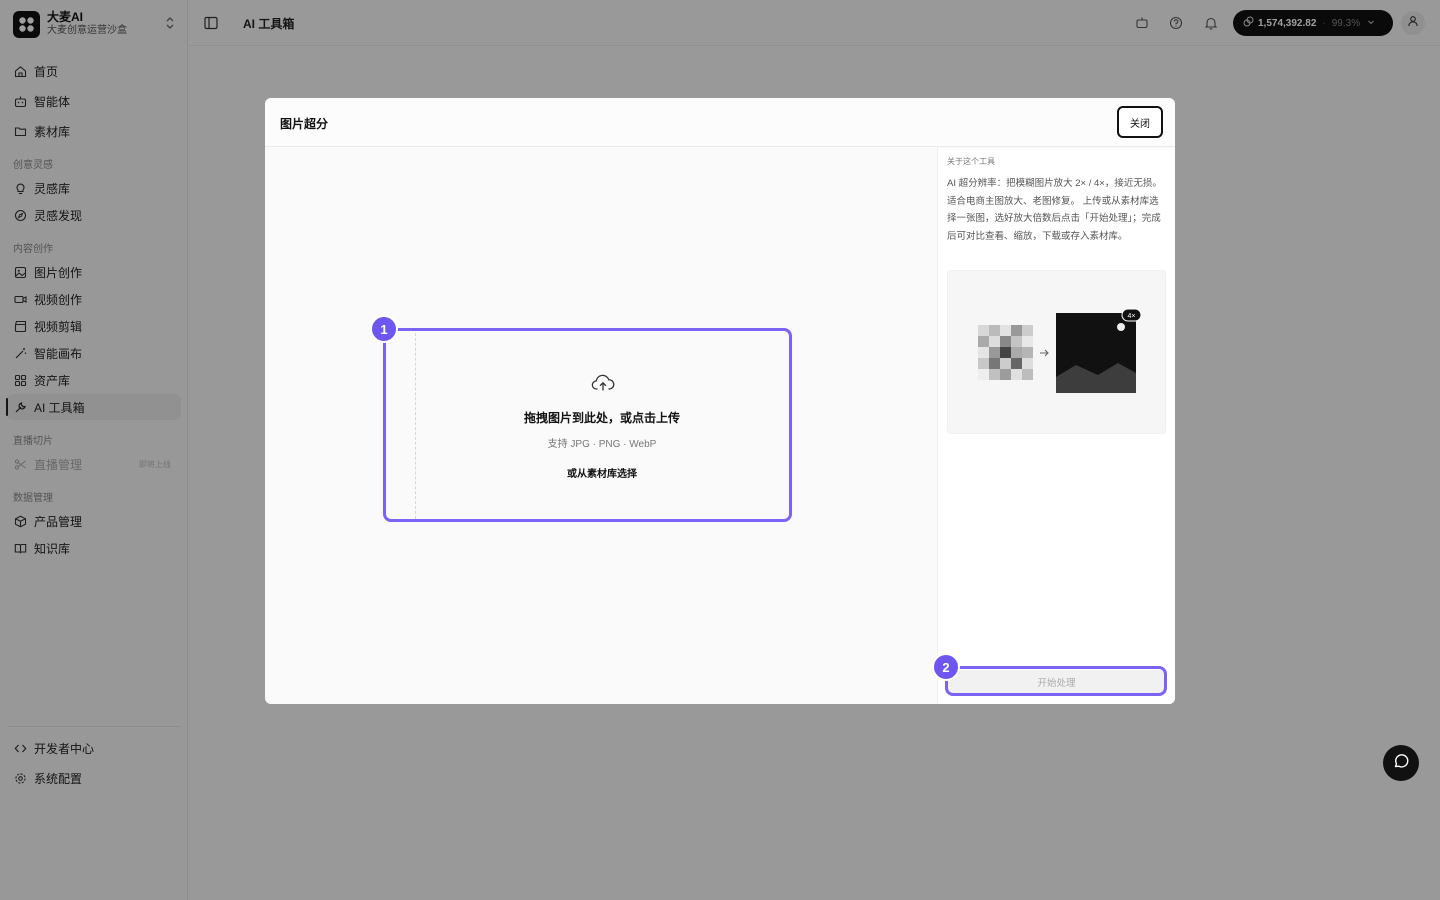  What do you see at coordinates (1132, 316) in the screenshot?
I see `upscale-factor-badge: 4×` at bounding box center [1132, 316].